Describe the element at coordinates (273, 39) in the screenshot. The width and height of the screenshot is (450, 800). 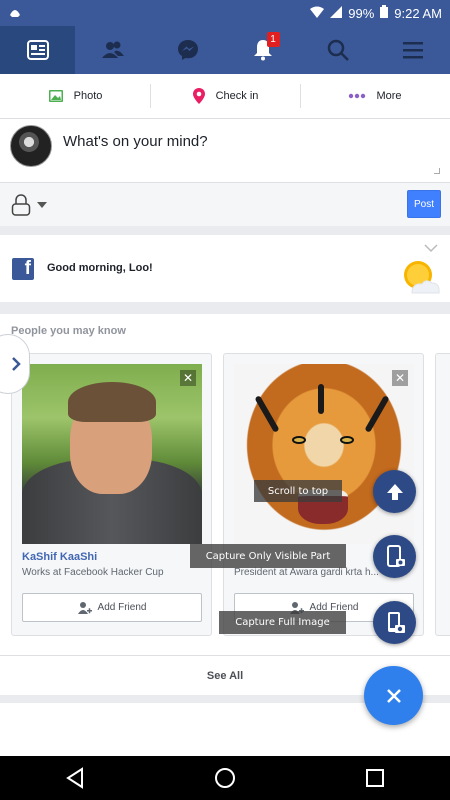
I see `notification-badge: 1` at that location.